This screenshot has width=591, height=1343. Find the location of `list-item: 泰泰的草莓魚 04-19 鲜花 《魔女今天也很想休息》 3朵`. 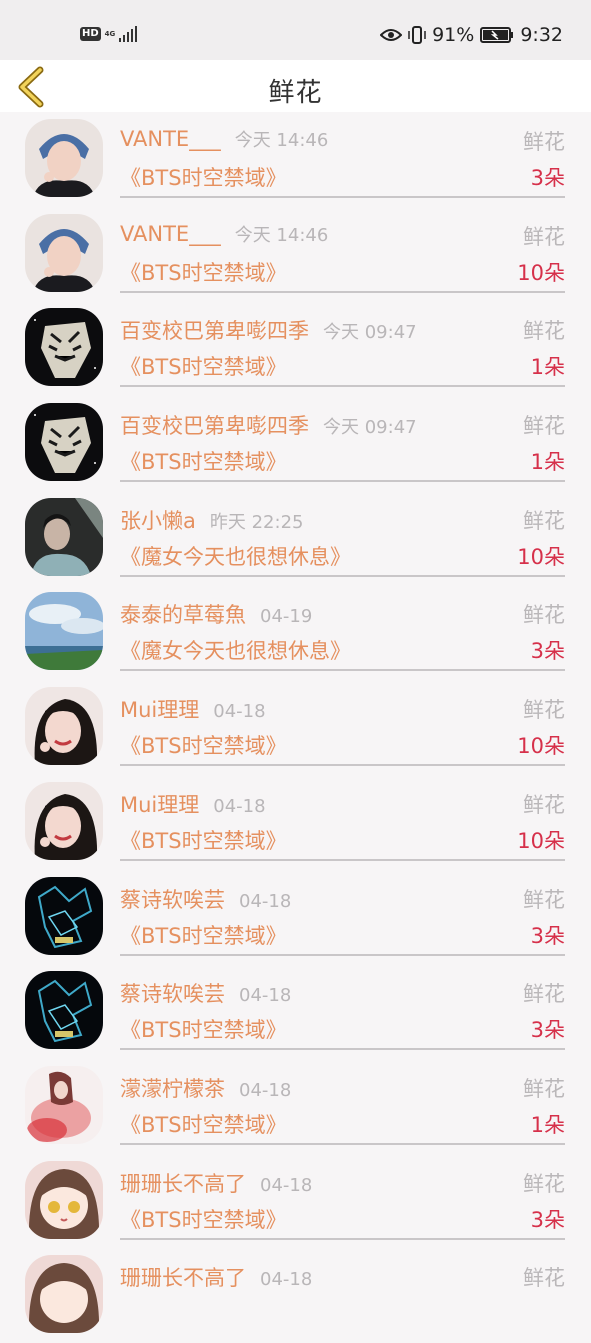

list-item: 泰泰的草莓魚 04-19 鲜花 《魔女今天也很想休息》 3朵 is located at coordinates (295, 632).